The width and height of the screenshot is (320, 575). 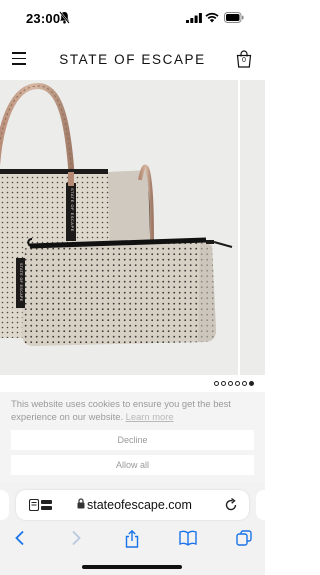 I want to click on forward-icon, so click(x=76, y=538).